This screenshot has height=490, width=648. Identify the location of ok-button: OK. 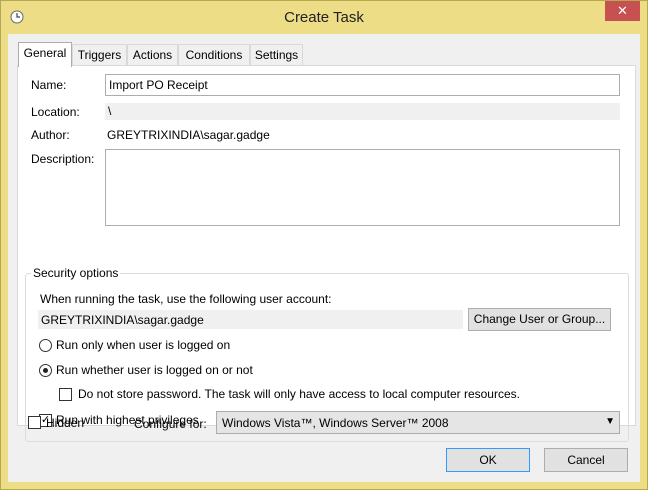
(488, 460).